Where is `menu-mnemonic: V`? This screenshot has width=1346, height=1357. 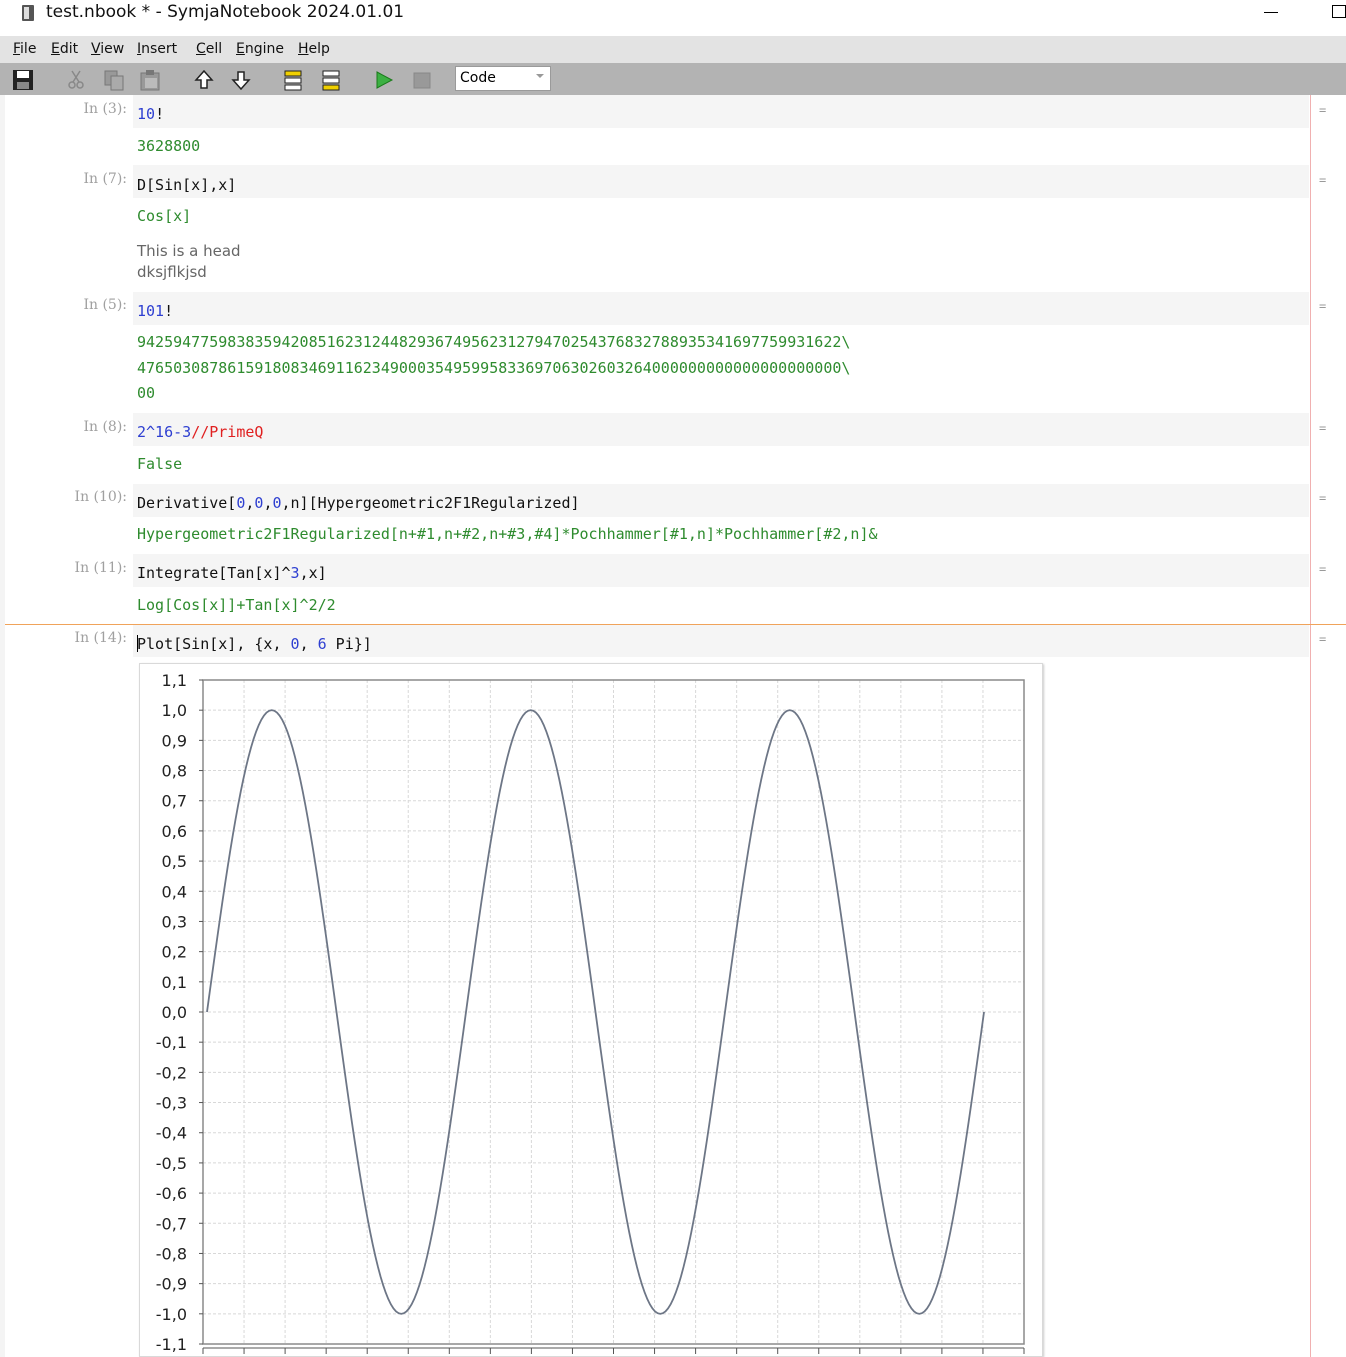 menu-mnemonic: V is located at coordinates (96, 49).